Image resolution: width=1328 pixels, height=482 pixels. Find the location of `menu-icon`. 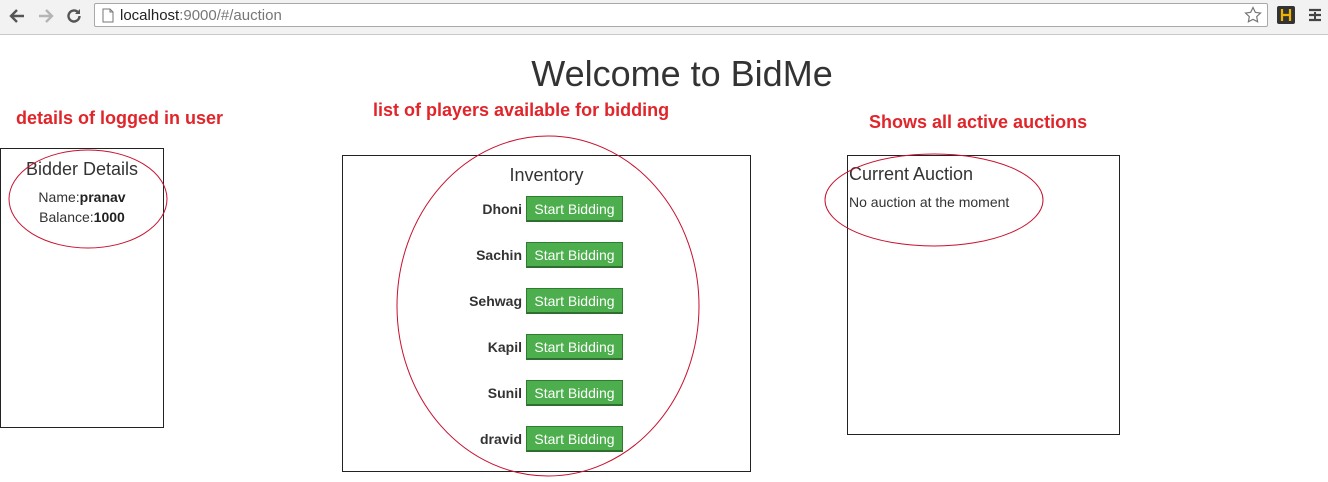

menu-icon is located at coordinates (1315, 15).